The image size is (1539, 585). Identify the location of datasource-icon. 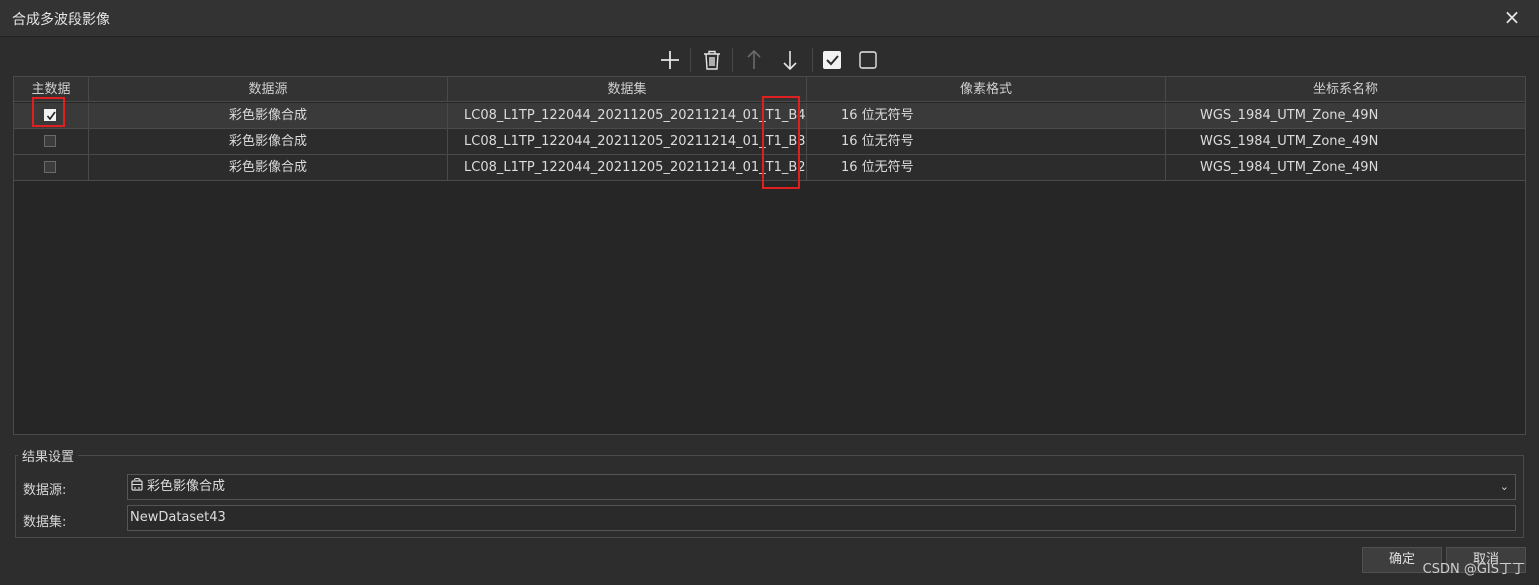
(137, 484).